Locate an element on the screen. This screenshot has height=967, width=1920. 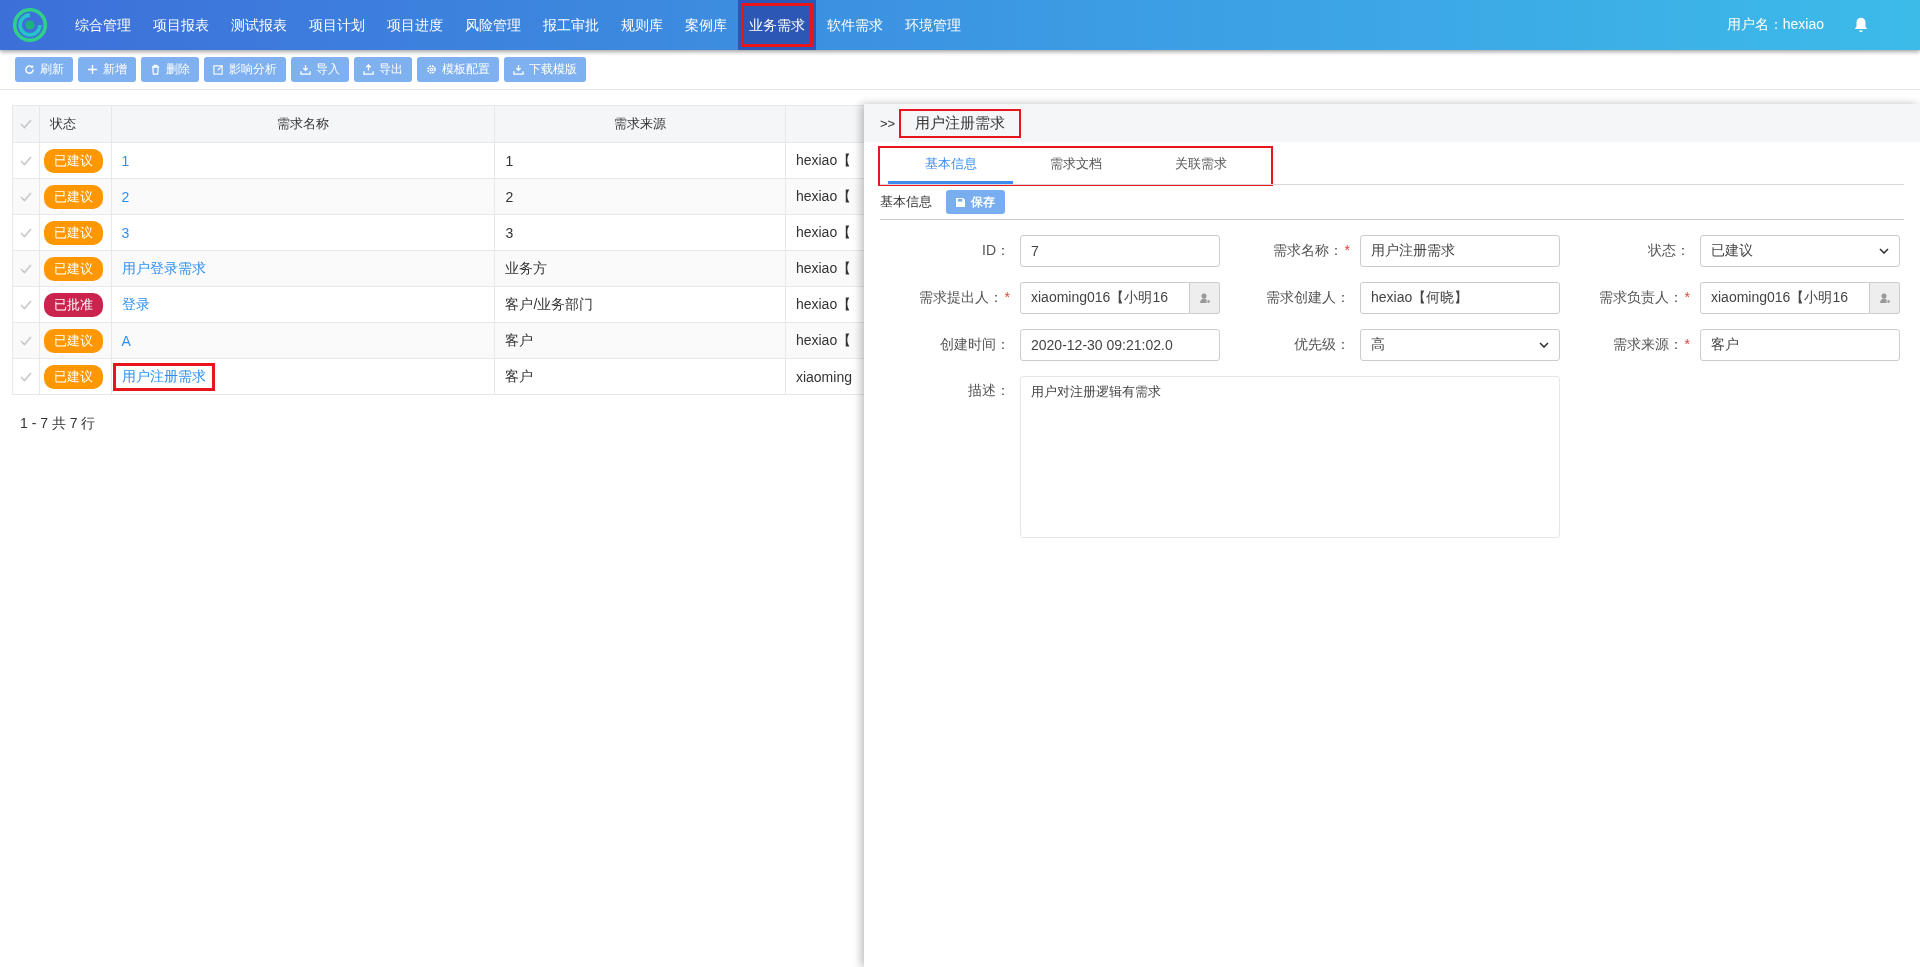
nav-item: 测试报表 is located at coordinates (259, 25).